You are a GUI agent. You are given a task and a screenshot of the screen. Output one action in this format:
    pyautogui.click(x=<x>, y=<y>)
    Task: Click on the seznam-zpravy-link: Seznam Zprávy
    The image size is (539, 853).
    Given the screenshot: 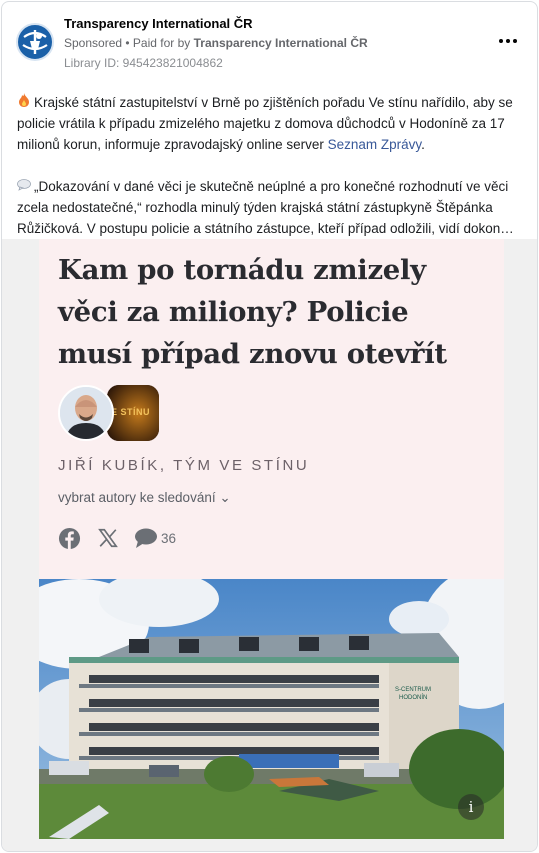 What is the action you would take?
    pyautogui.click(x=375, y=144)
    